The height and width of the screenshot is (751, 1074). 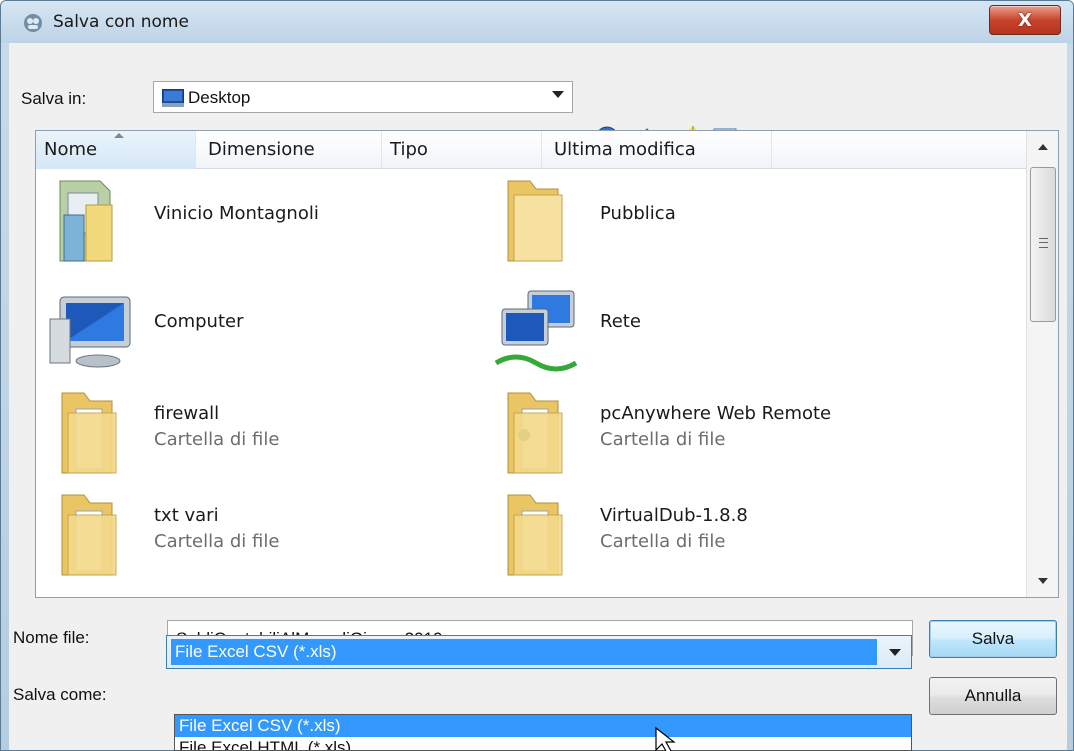 I want to click on grip-icon, so click(x=1043, y=243).